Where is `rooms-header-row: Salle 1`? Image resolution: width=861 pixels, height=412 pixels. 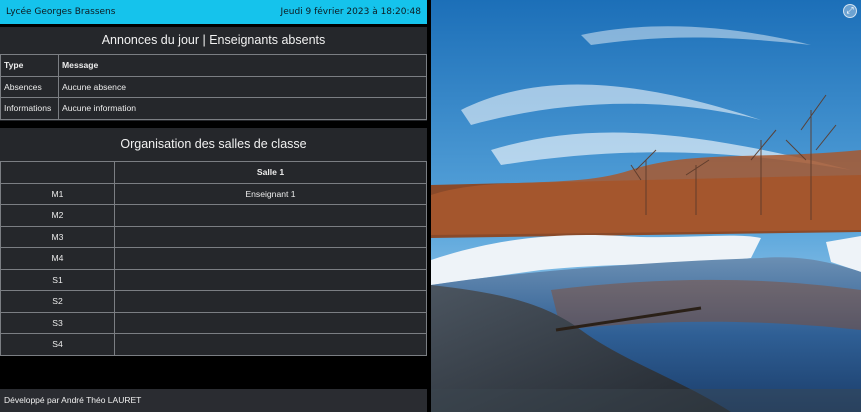 rooms-header-row: Salle 1 is located at coordinates (213, 172).